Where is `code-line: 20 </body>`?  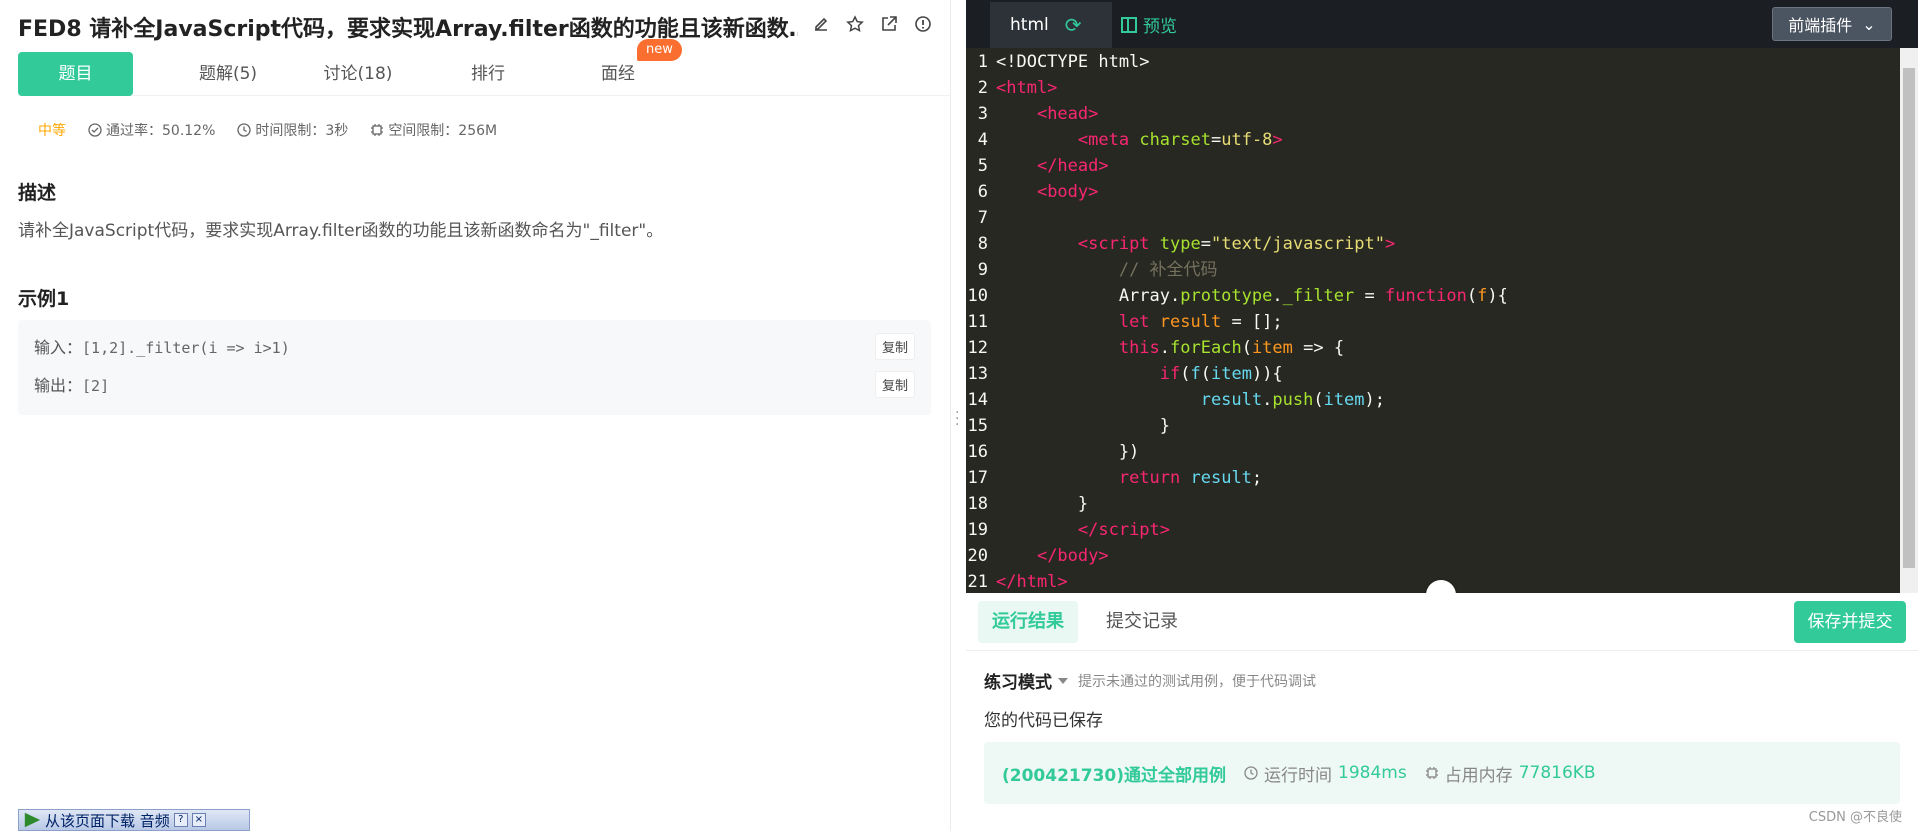 code-line: 20 </body> is located at coordinates (1037, 556).